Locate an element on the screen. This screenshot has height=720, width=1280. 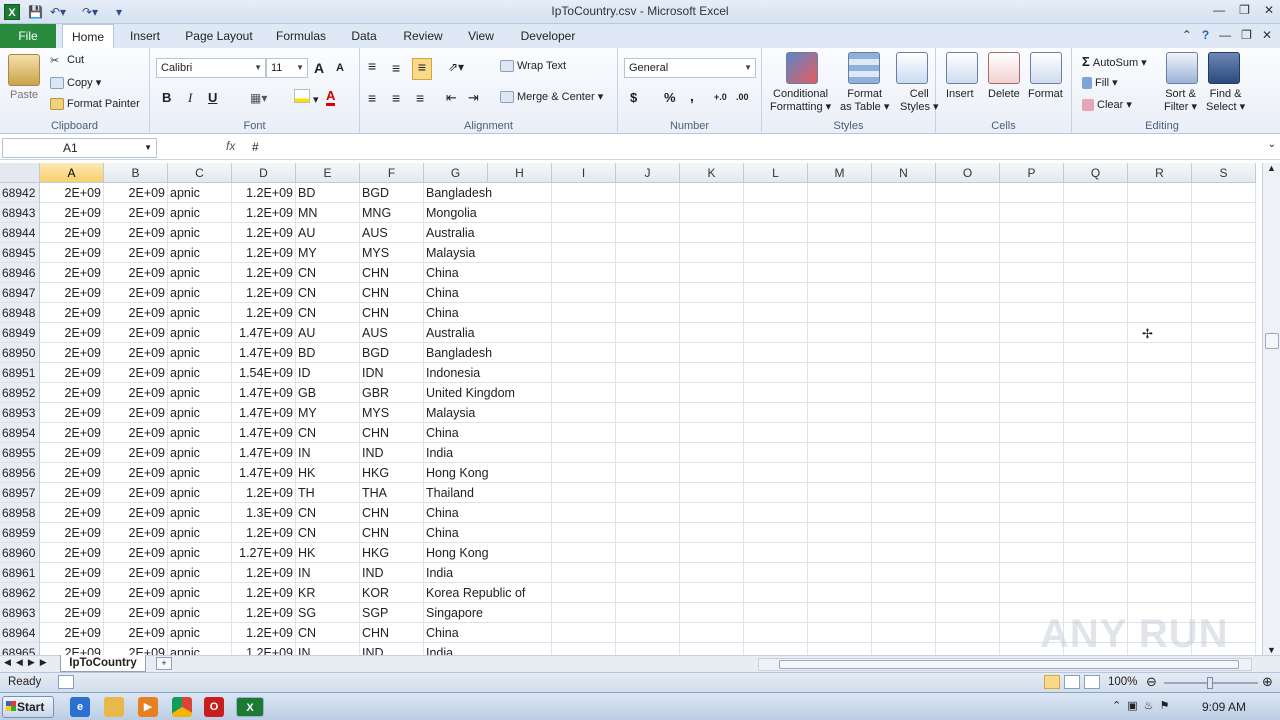
start-button: Start is located at coordinates (28, 707).